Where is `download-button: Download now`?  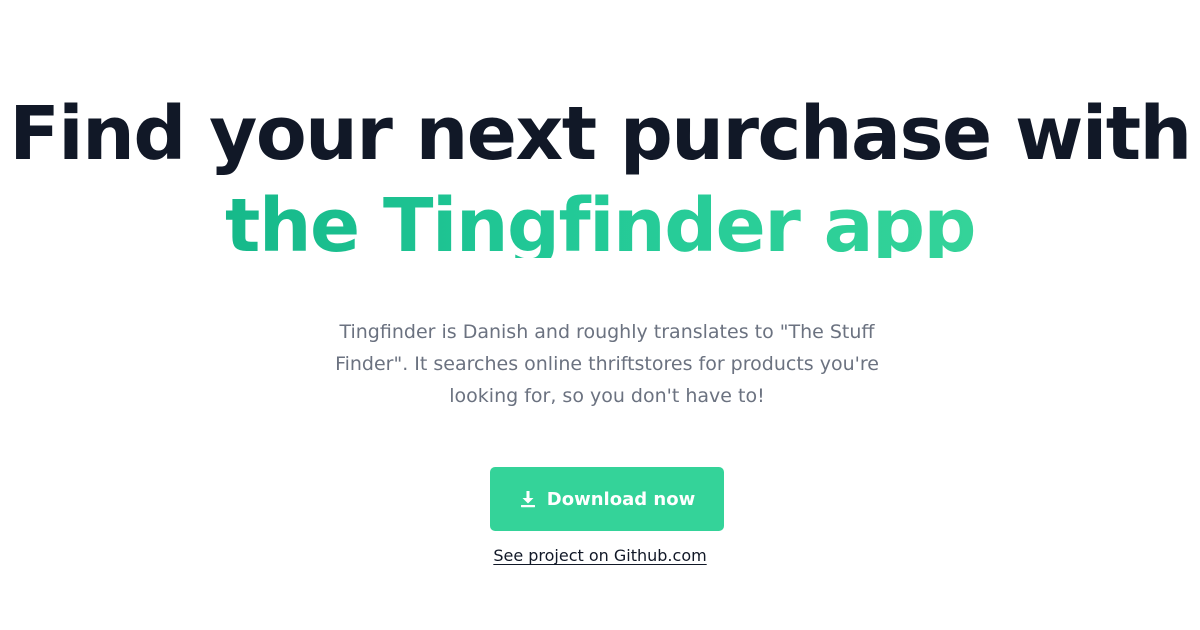
download-button: Download now is located at coordinates (607, 499).